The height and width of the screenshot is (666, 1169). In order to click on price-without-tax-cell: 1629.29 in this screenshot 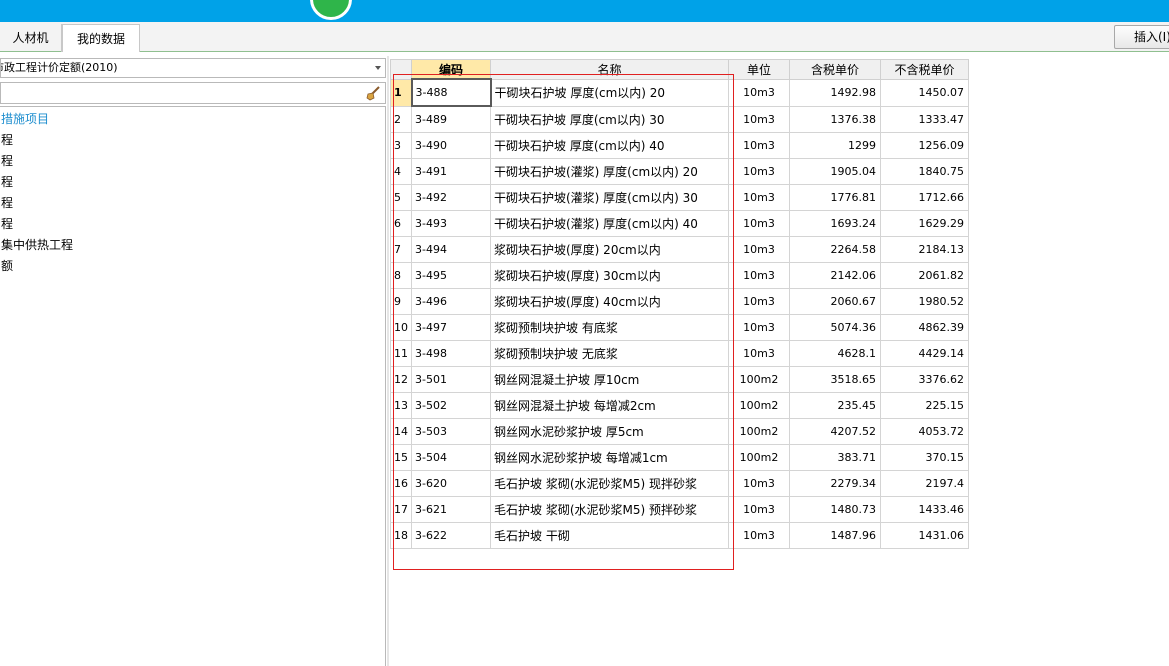, I will do `click(924, 223)`.